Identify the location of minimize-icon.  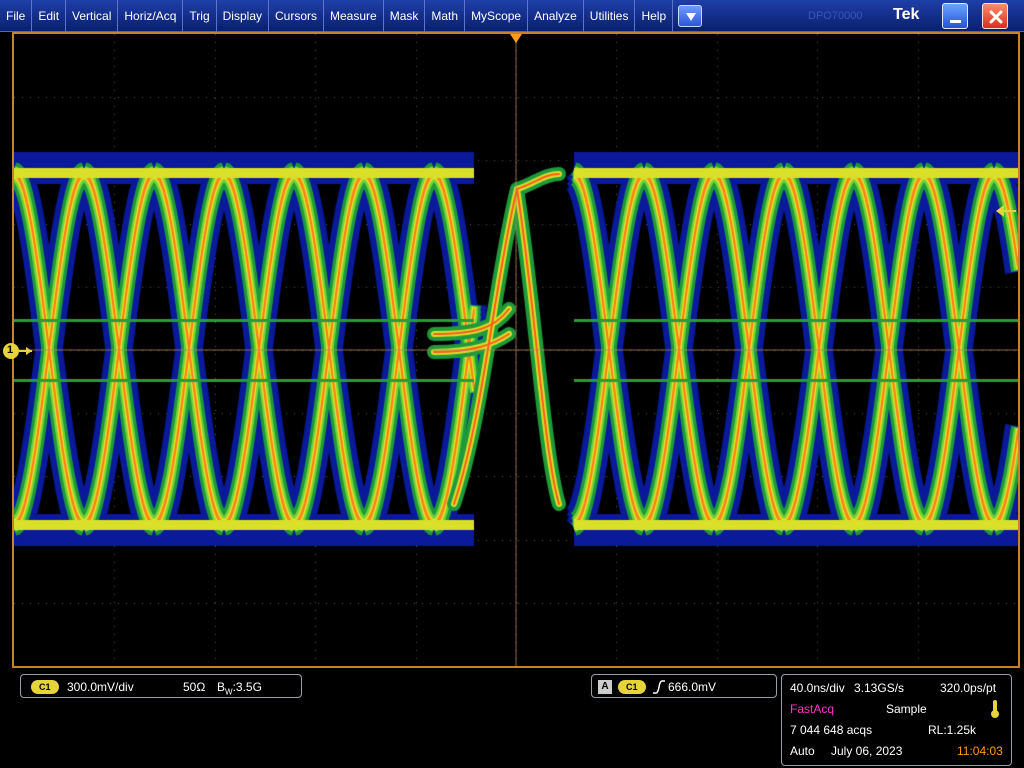
(955, 21).